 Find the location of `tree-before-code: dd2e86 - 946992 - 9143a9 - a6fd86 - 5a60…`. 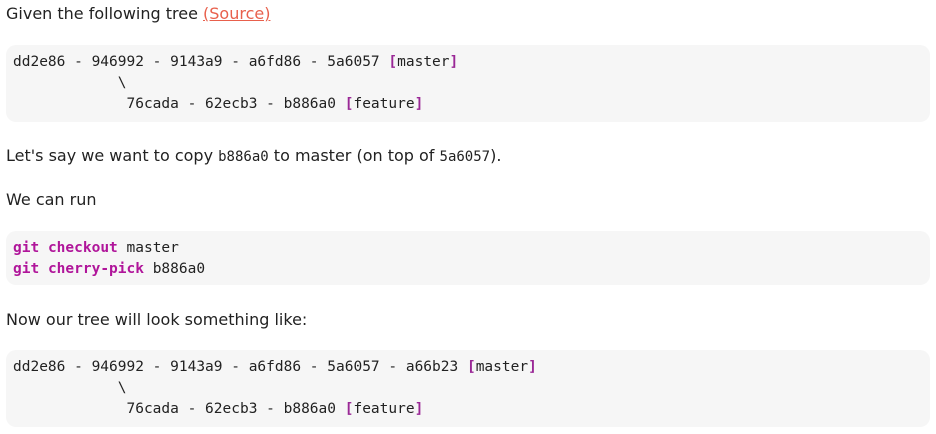

tree-before-code: dd2e86 - 946992 - 9143a9 - a6fd86 - 5a60… is located at coordinates (468, 83).